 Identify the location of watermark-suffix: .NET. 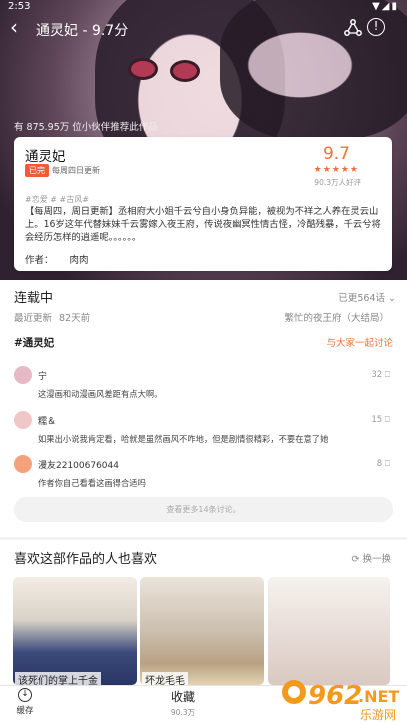
(378, 696).